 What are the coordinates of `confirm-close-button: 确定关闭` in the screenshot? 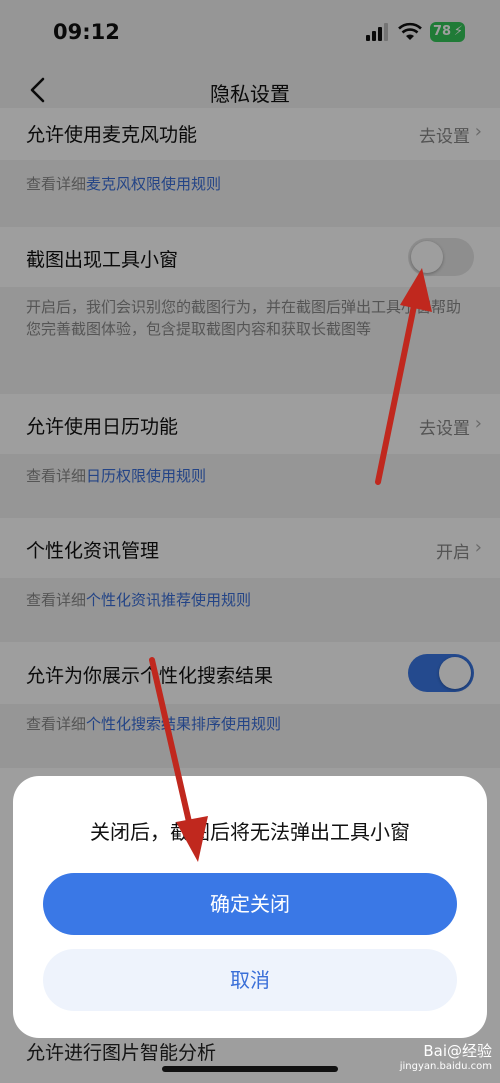 It's located at (250, 904).